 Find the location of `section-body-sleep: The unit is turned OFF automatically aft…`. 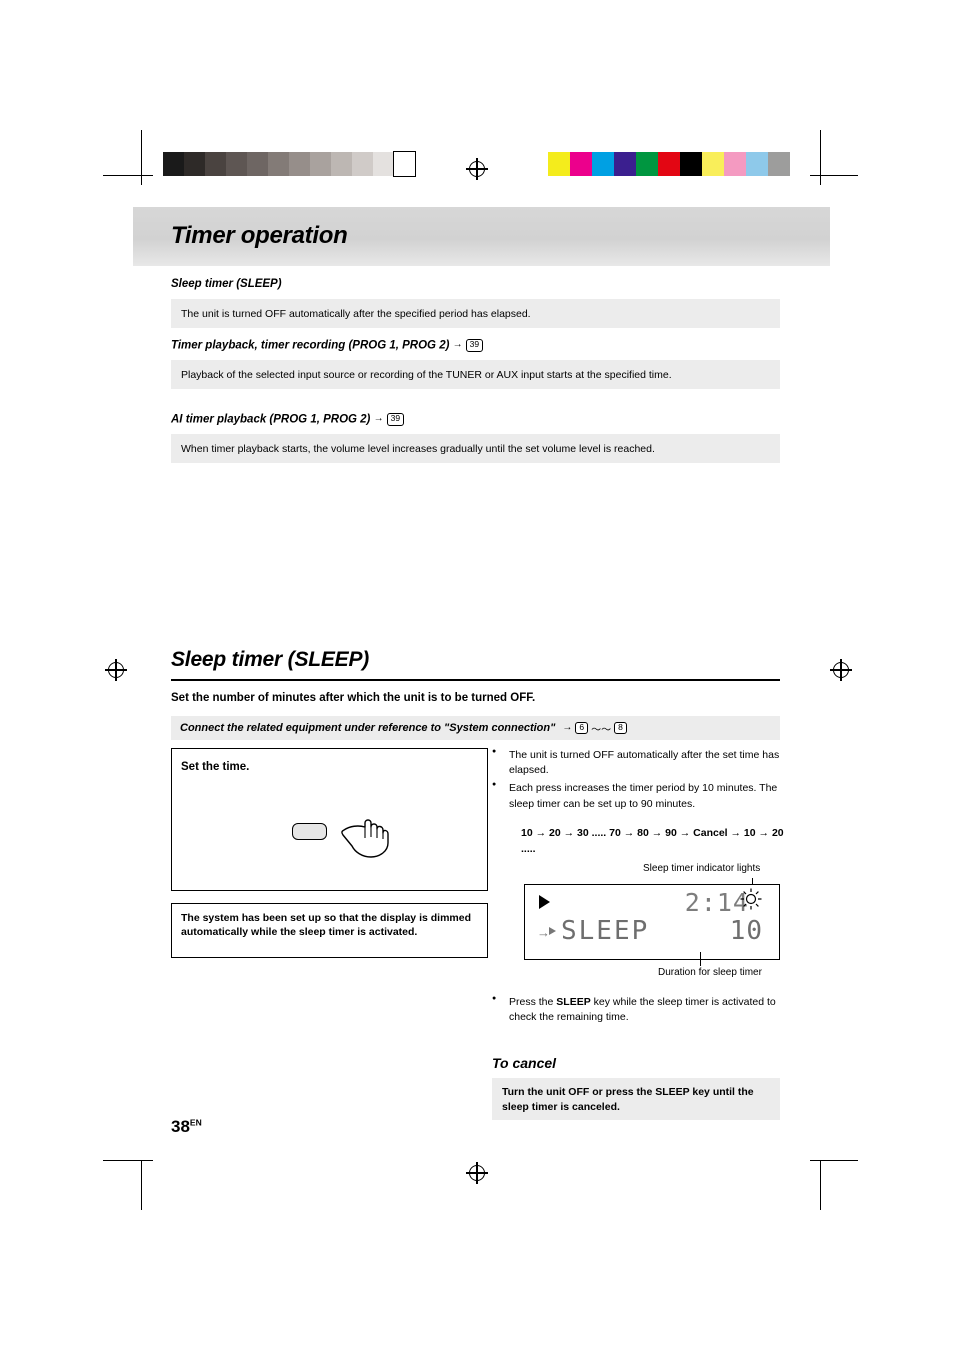

section-body-sleep: The unit is turned OFF automatically aft… is located at coordinates (475, 313).